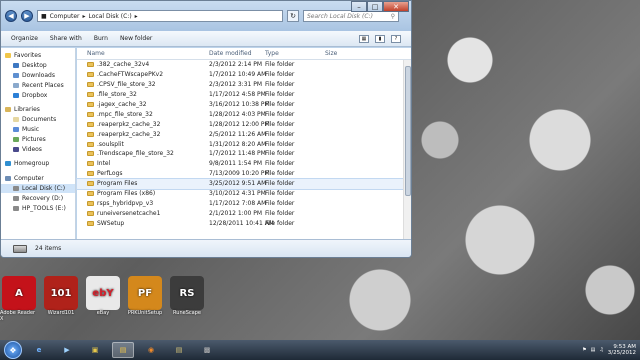 This screenshot has height=360, width=640. I want to click on nav-homegroup: Homegroup, so click(38, 164).